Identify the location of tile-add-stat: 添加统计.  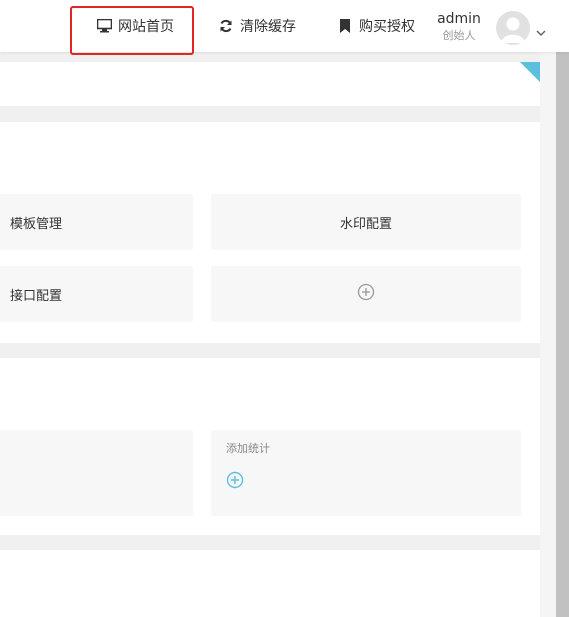
(366, 473).